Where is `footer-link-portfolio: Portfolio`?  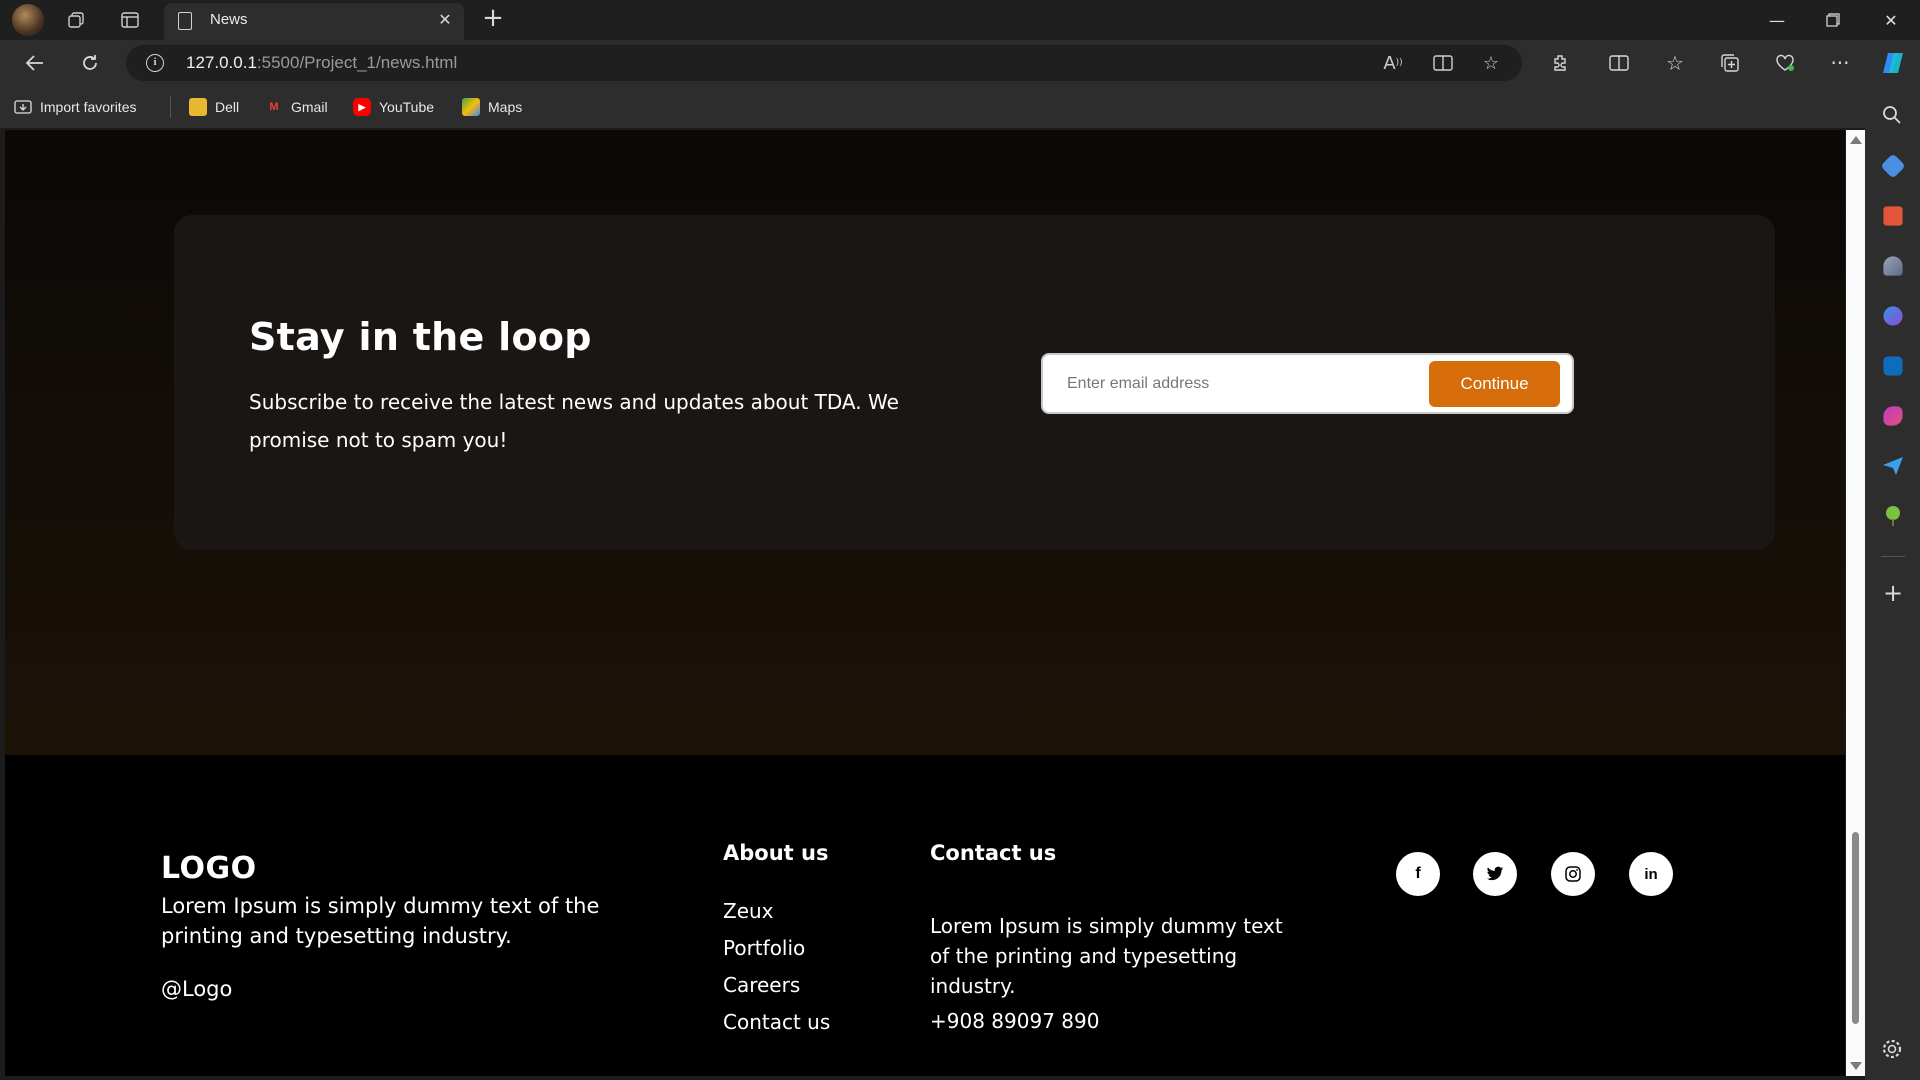 footer-link-portfolio: Portfolio is located at coordinates (776, 948).